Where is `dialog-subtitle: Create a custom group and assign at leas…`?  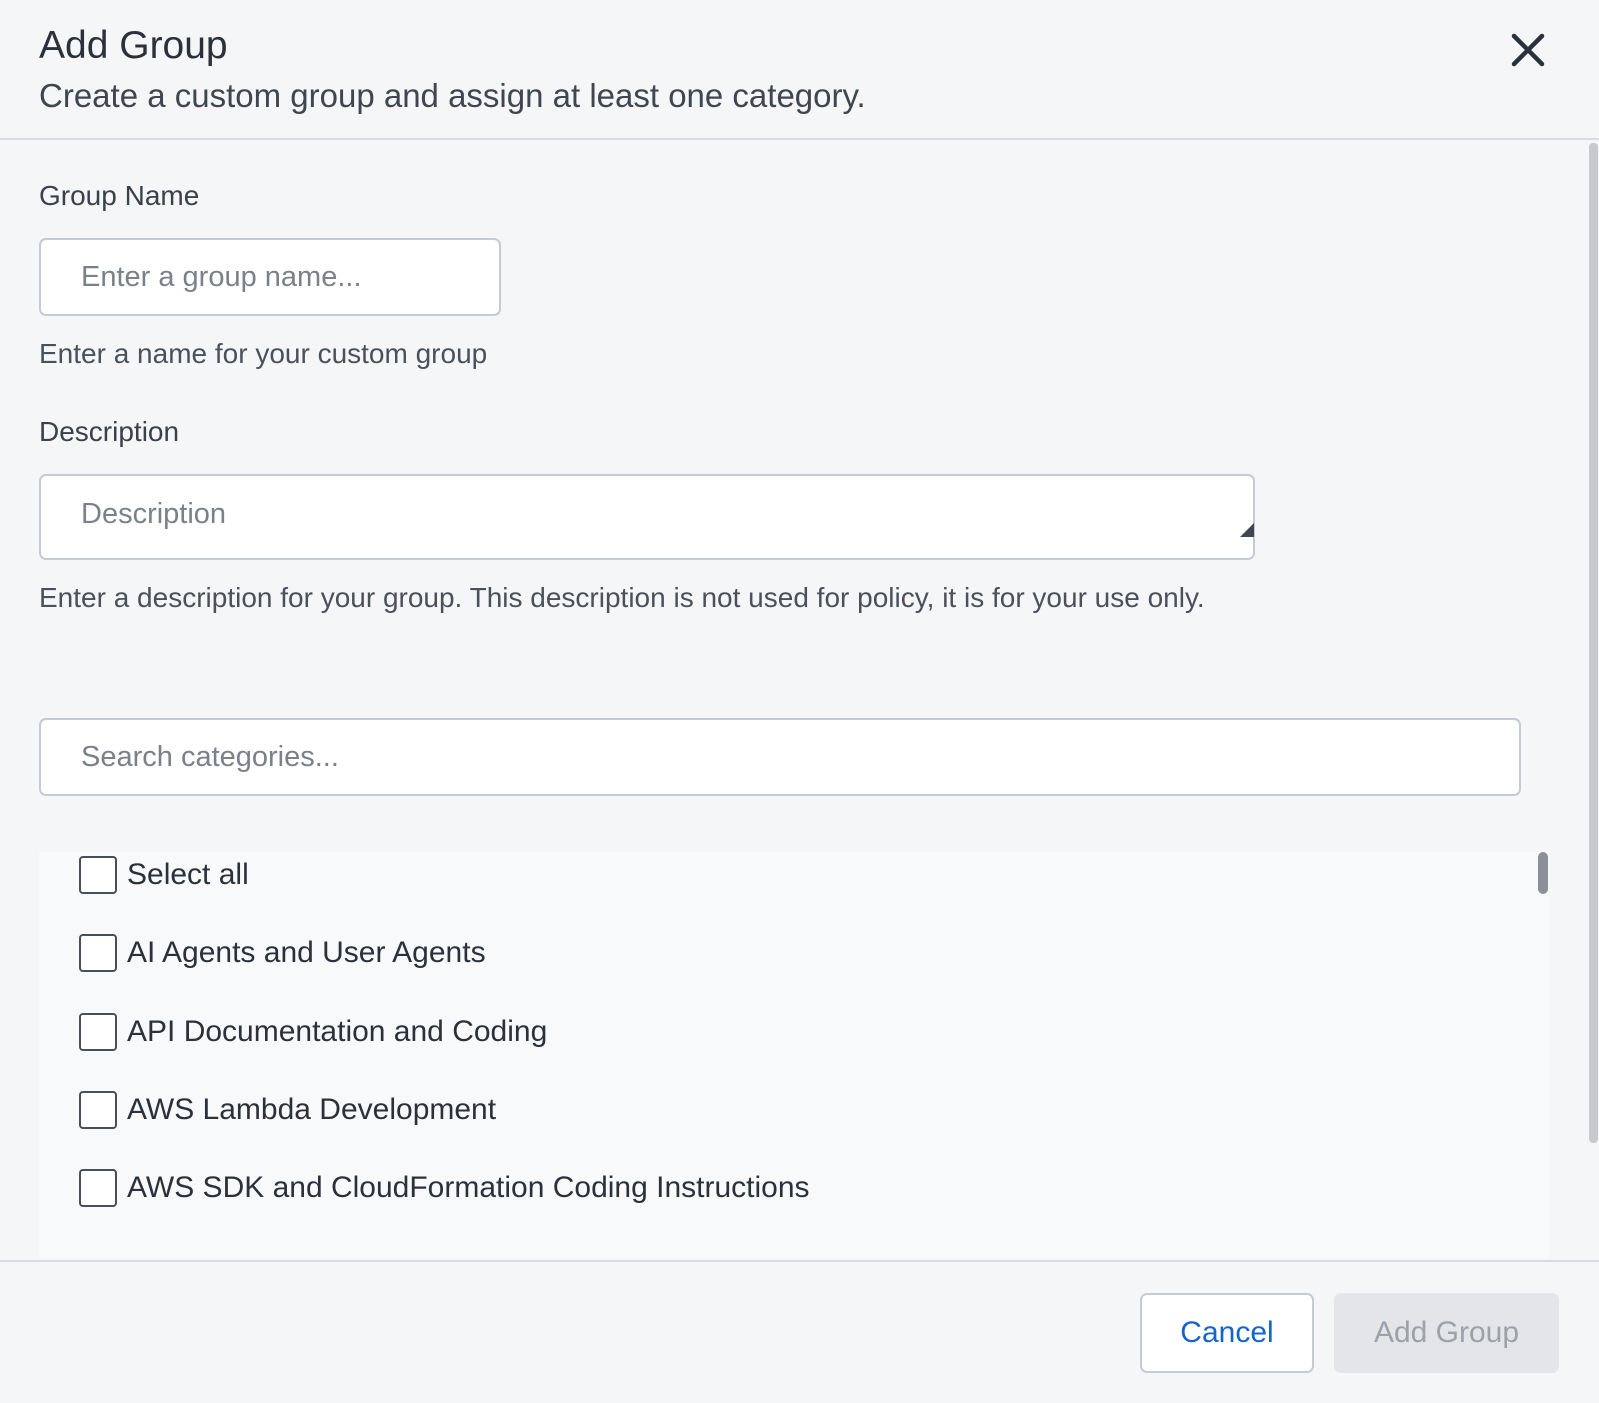
dialog-subtitle: Create a custom group and assign at leas… is located at coordinates (452, 95).